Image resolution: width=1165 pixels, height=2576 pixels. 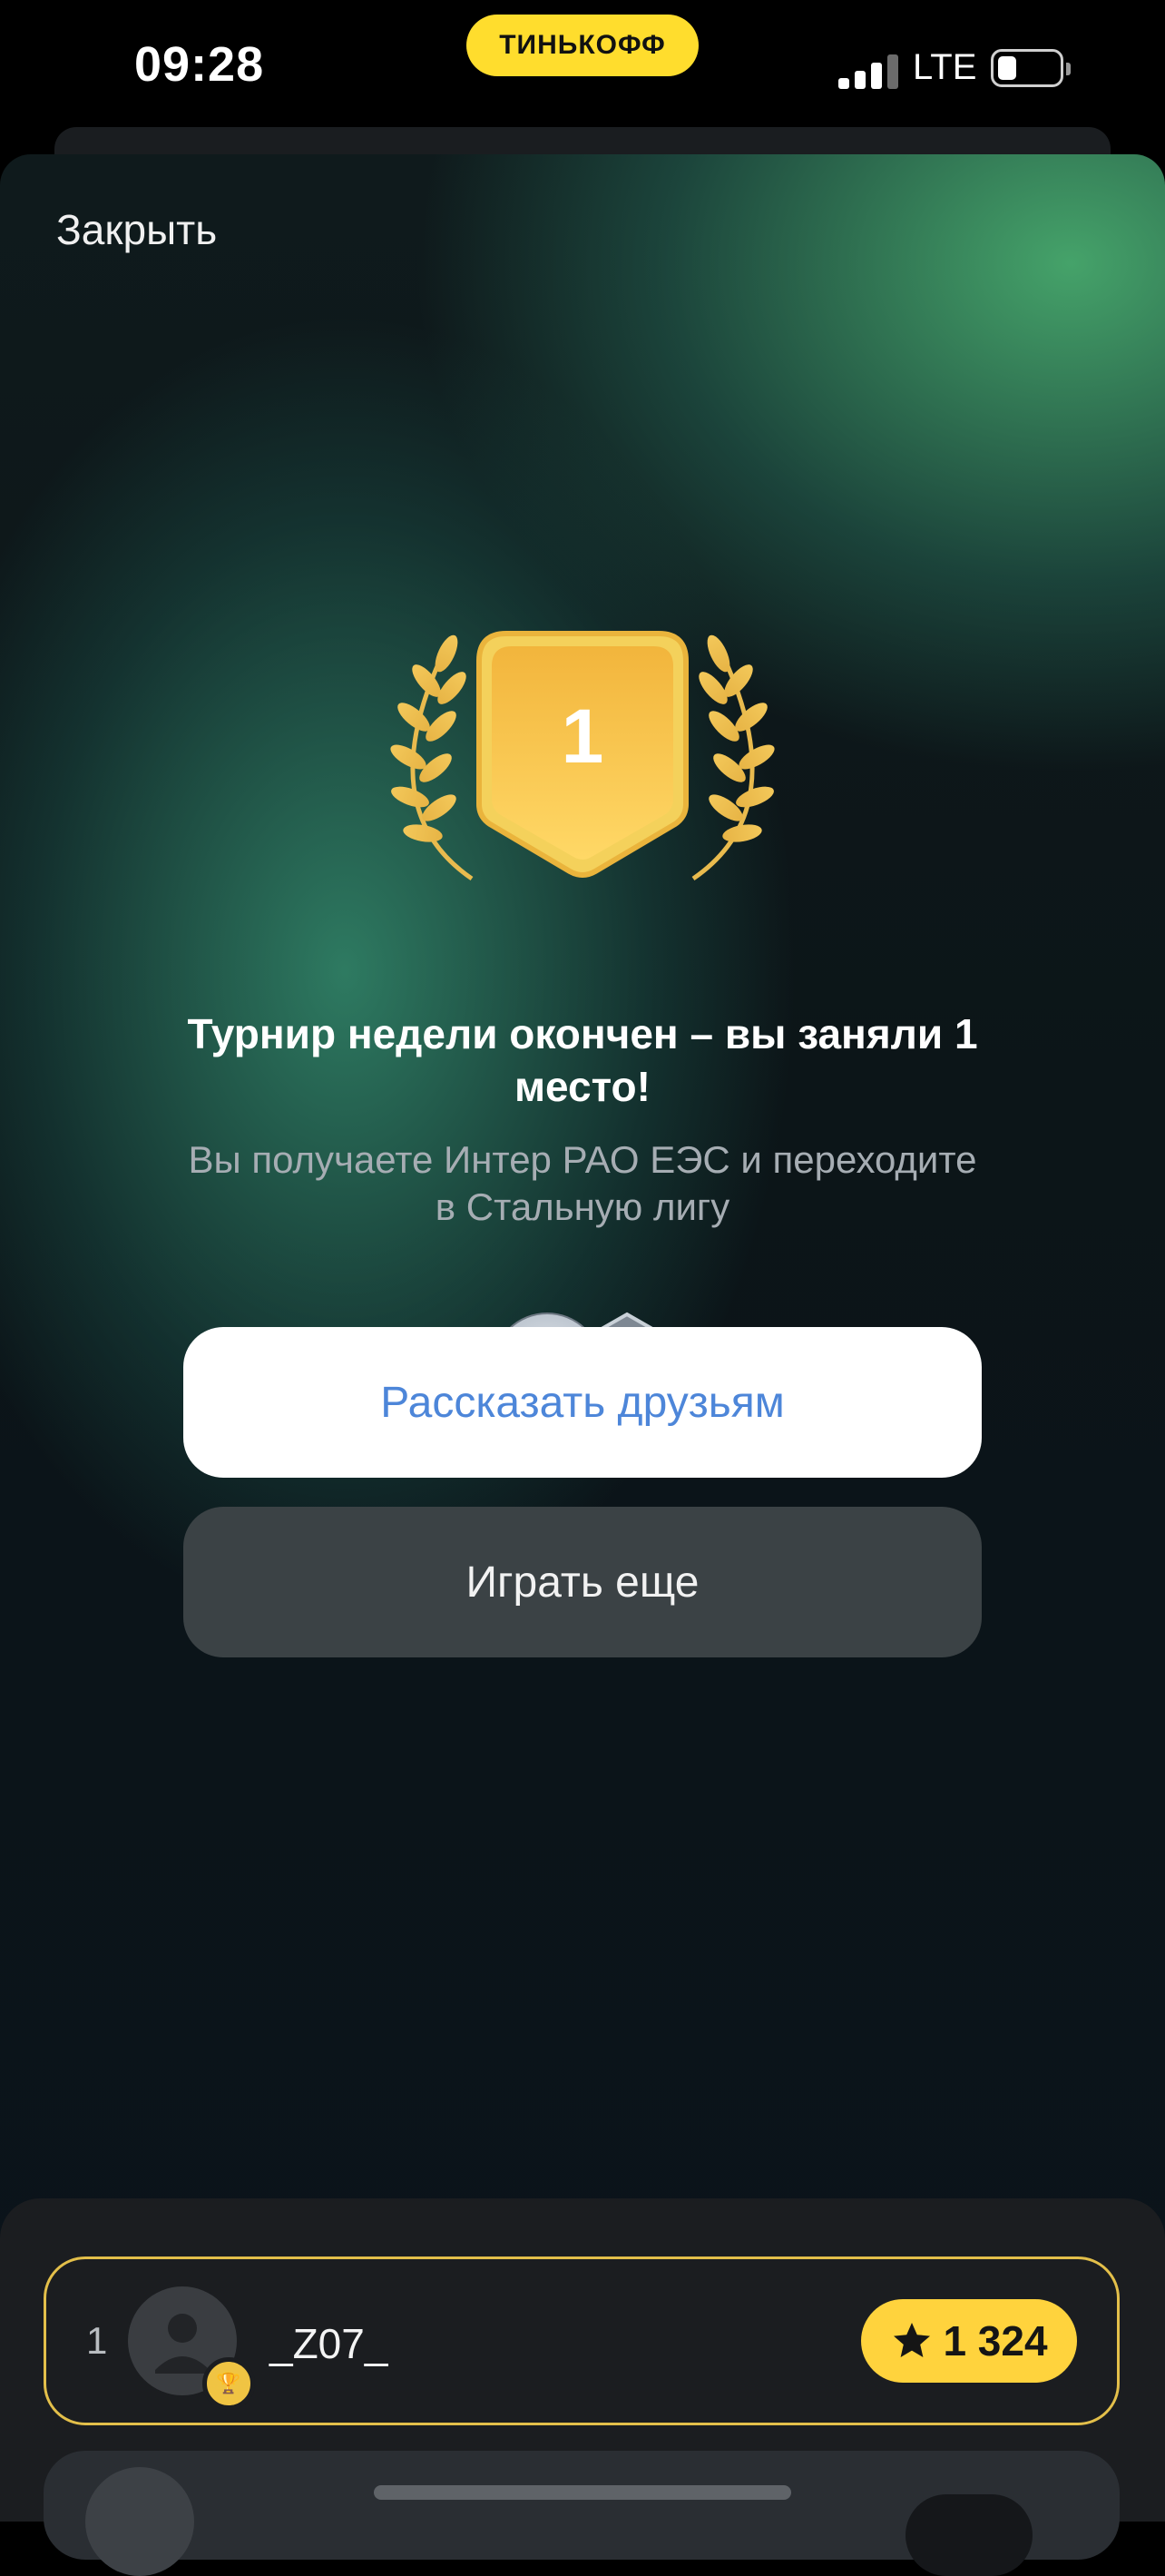 What do you see at coordinates (969, 2535) in the screenshot?
I see `score-badge` at bounding box center [969, 2535].